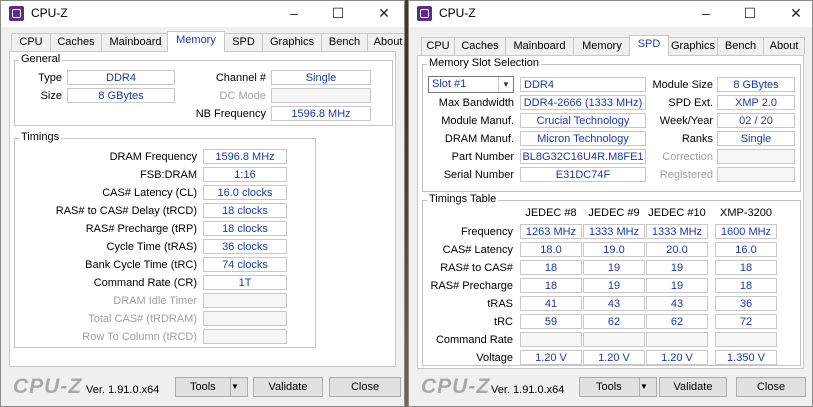 This screenshot has width=813, height=407. What do you see at coordinates (16, 13) in the screenshot?
I see `cpuz-app-icon` at bounding box center [16, 13].